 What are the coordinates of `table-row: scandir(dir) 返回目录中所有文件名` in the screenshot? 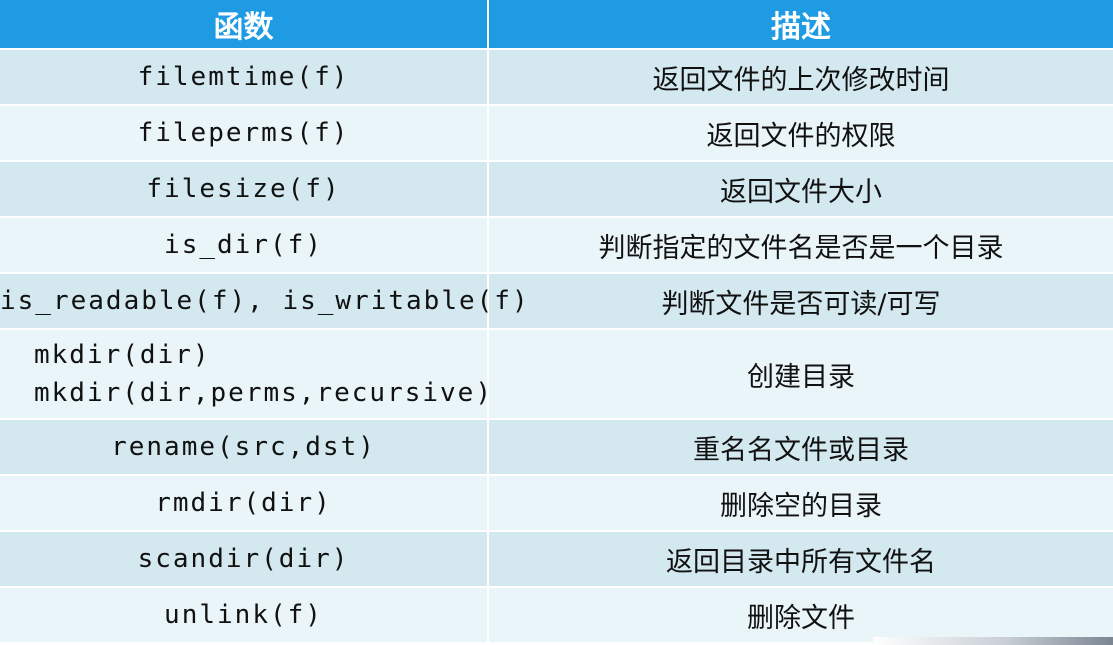 It's located at (556, 558).